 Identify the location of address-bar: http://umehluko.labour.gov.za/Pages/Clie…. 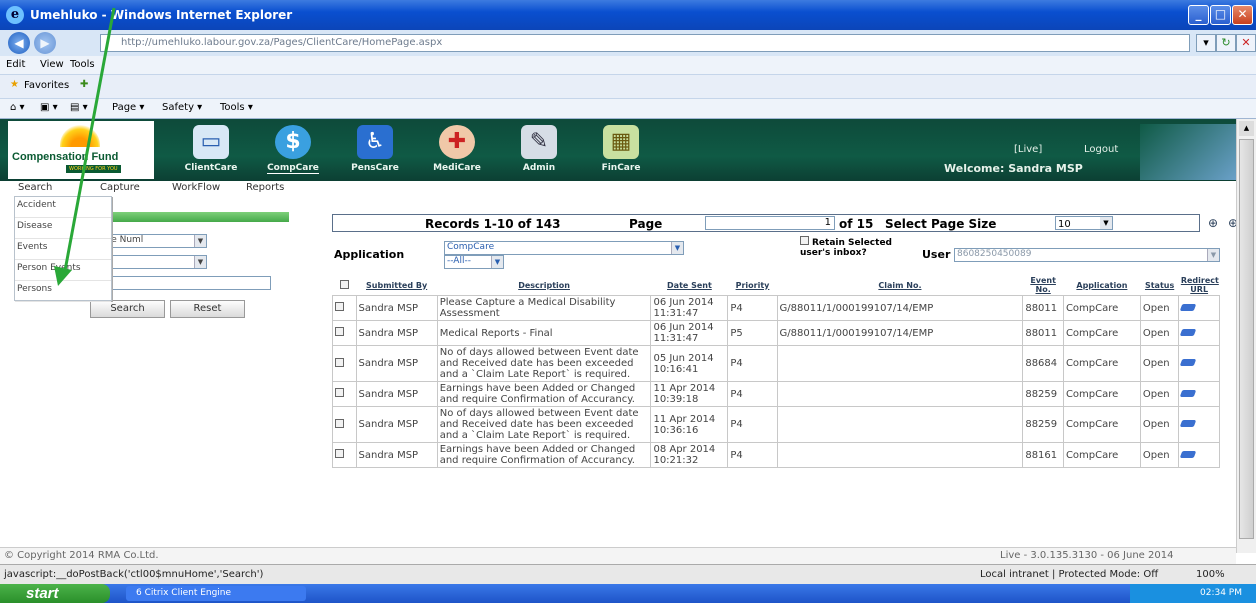
(645, 43).